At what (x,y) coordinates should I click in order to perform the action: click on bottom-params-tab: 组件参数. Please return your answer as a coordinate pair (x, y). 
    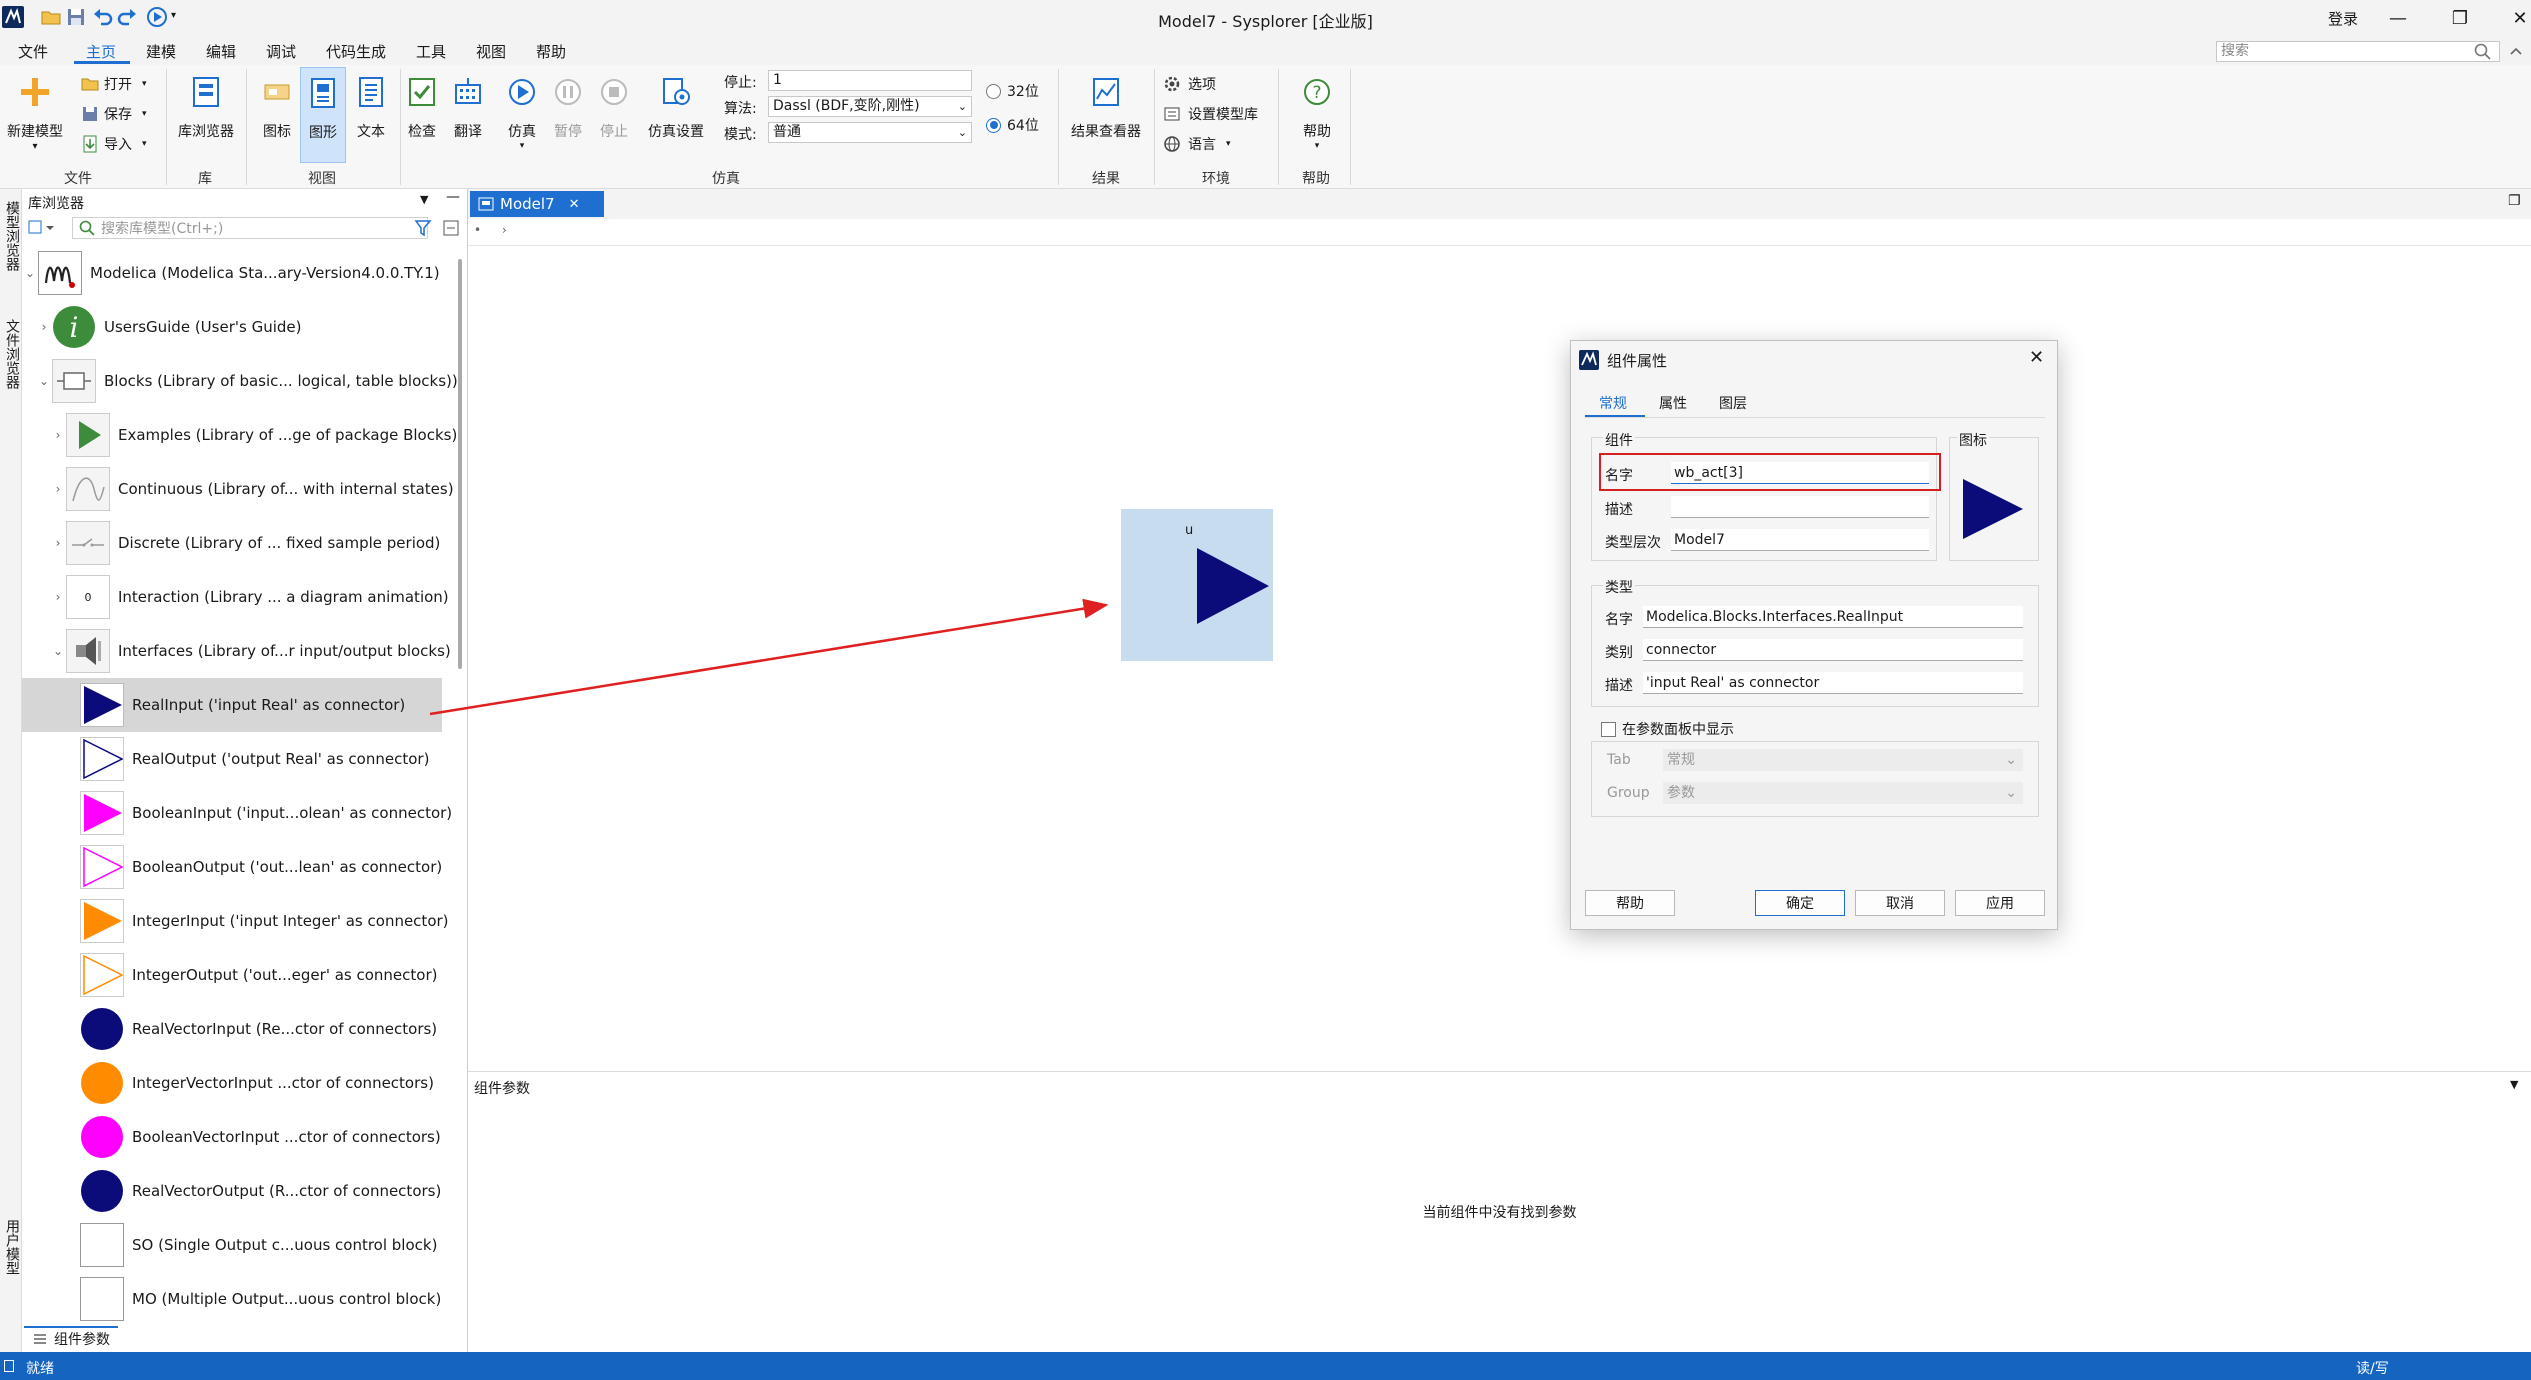
    Looking at the image, I should click on (71, 1338).